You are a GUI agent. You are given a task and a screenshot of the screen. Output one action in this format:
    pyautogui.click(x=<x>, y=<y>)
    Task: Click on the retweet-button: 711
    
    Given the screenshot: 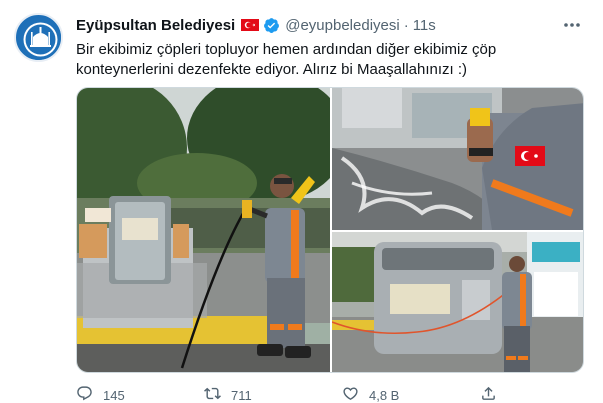 What is the action you would take?
    pyautogui.click(x=228, y=394)
    